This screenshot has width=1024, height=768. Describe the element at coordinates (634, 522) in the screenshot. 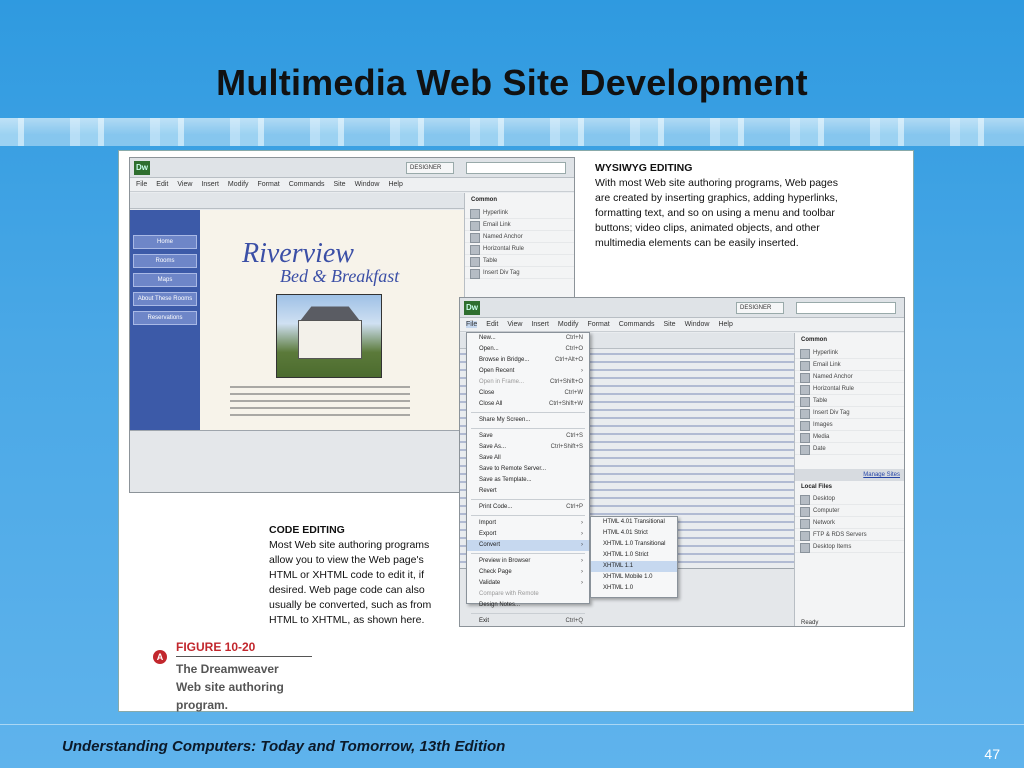

I see `convert-html401-transitional: HTML 4.01 Transitional` at that location.